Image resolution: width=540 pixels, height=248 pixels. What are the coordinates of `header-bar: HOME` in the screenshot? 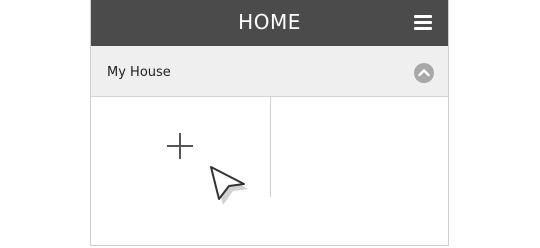 It's located at (269, 23).